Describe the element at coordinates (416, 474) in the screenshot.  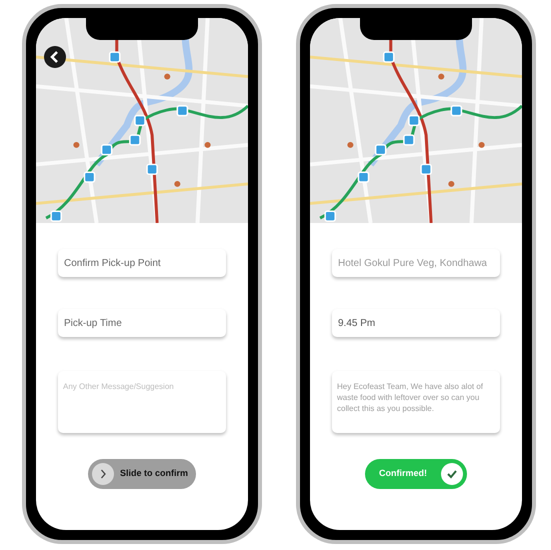
I see `confirmed-button: Confirmed!` at that location.